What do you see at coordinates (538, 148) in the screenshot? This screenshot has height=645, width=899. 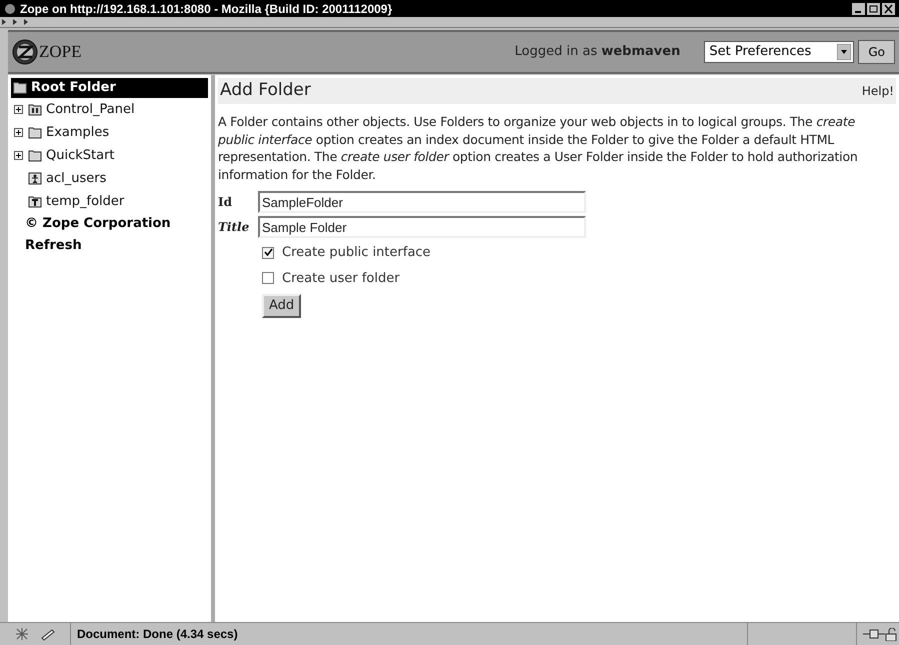 I see `description-text: A Folder contains other objects. Use Folders to organize your web objects in to logical groups. The create public interface option creates an index document inside the Folder to give the Folder a default HTML representation. The create user folder option creates a User Folder inside the Folder to hold authorization information for the Folder.` at bounding box center [538, 148].